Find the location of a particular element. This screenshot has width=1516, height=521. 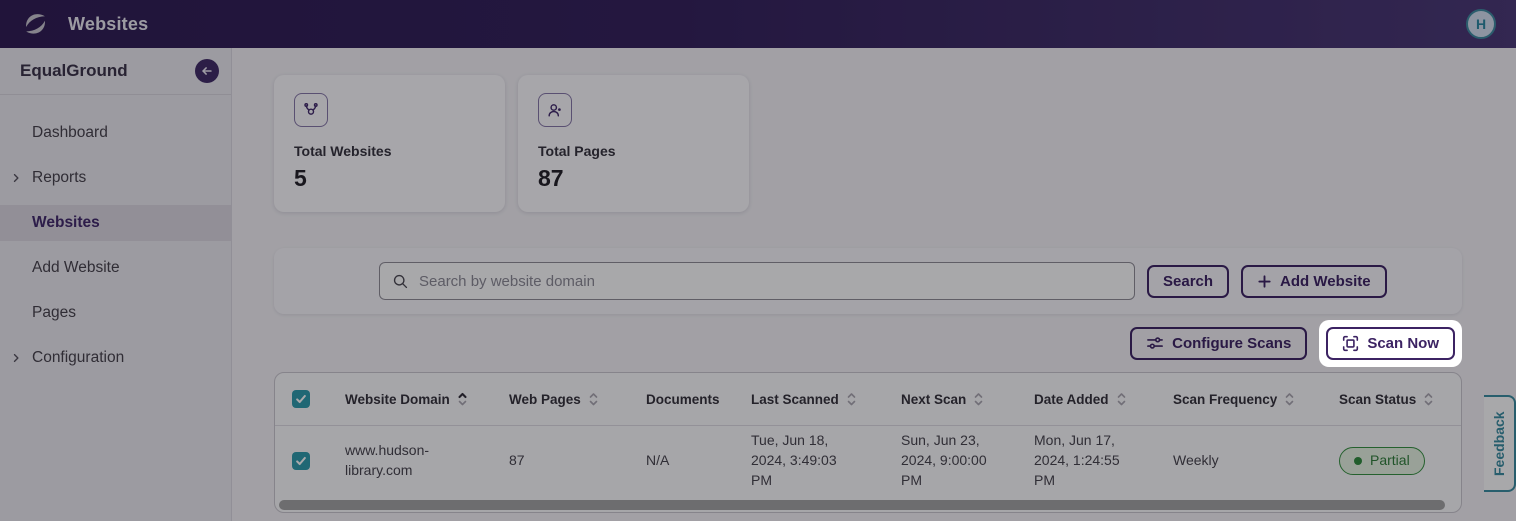

column-header-web-pages: Web Pages is located at coordinates (577, 399).